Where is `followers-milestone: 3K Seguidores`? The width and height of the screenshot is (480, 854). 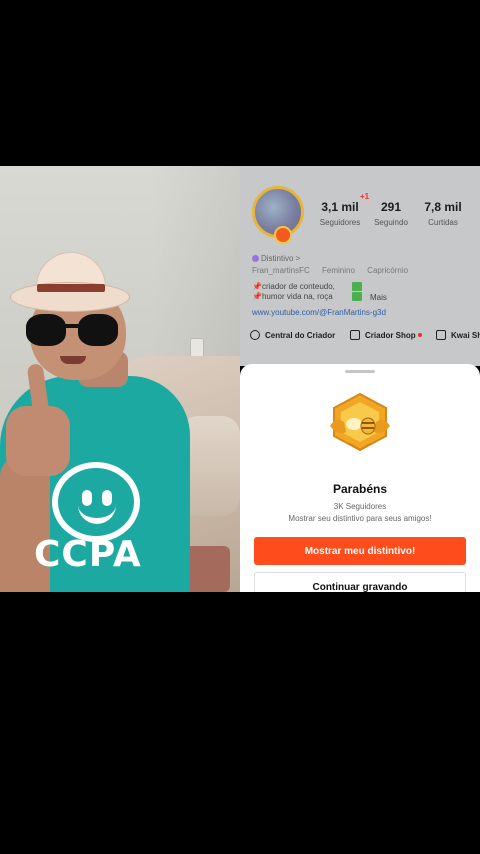 followers-milestone: 3K Seguidores is located at coordinates (360, 506).